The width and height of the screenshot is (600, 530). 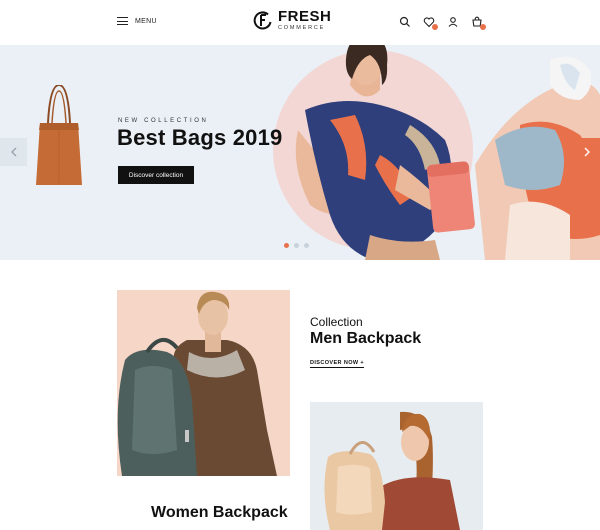 I want to click on search-icon, so click(x=405, y=22).